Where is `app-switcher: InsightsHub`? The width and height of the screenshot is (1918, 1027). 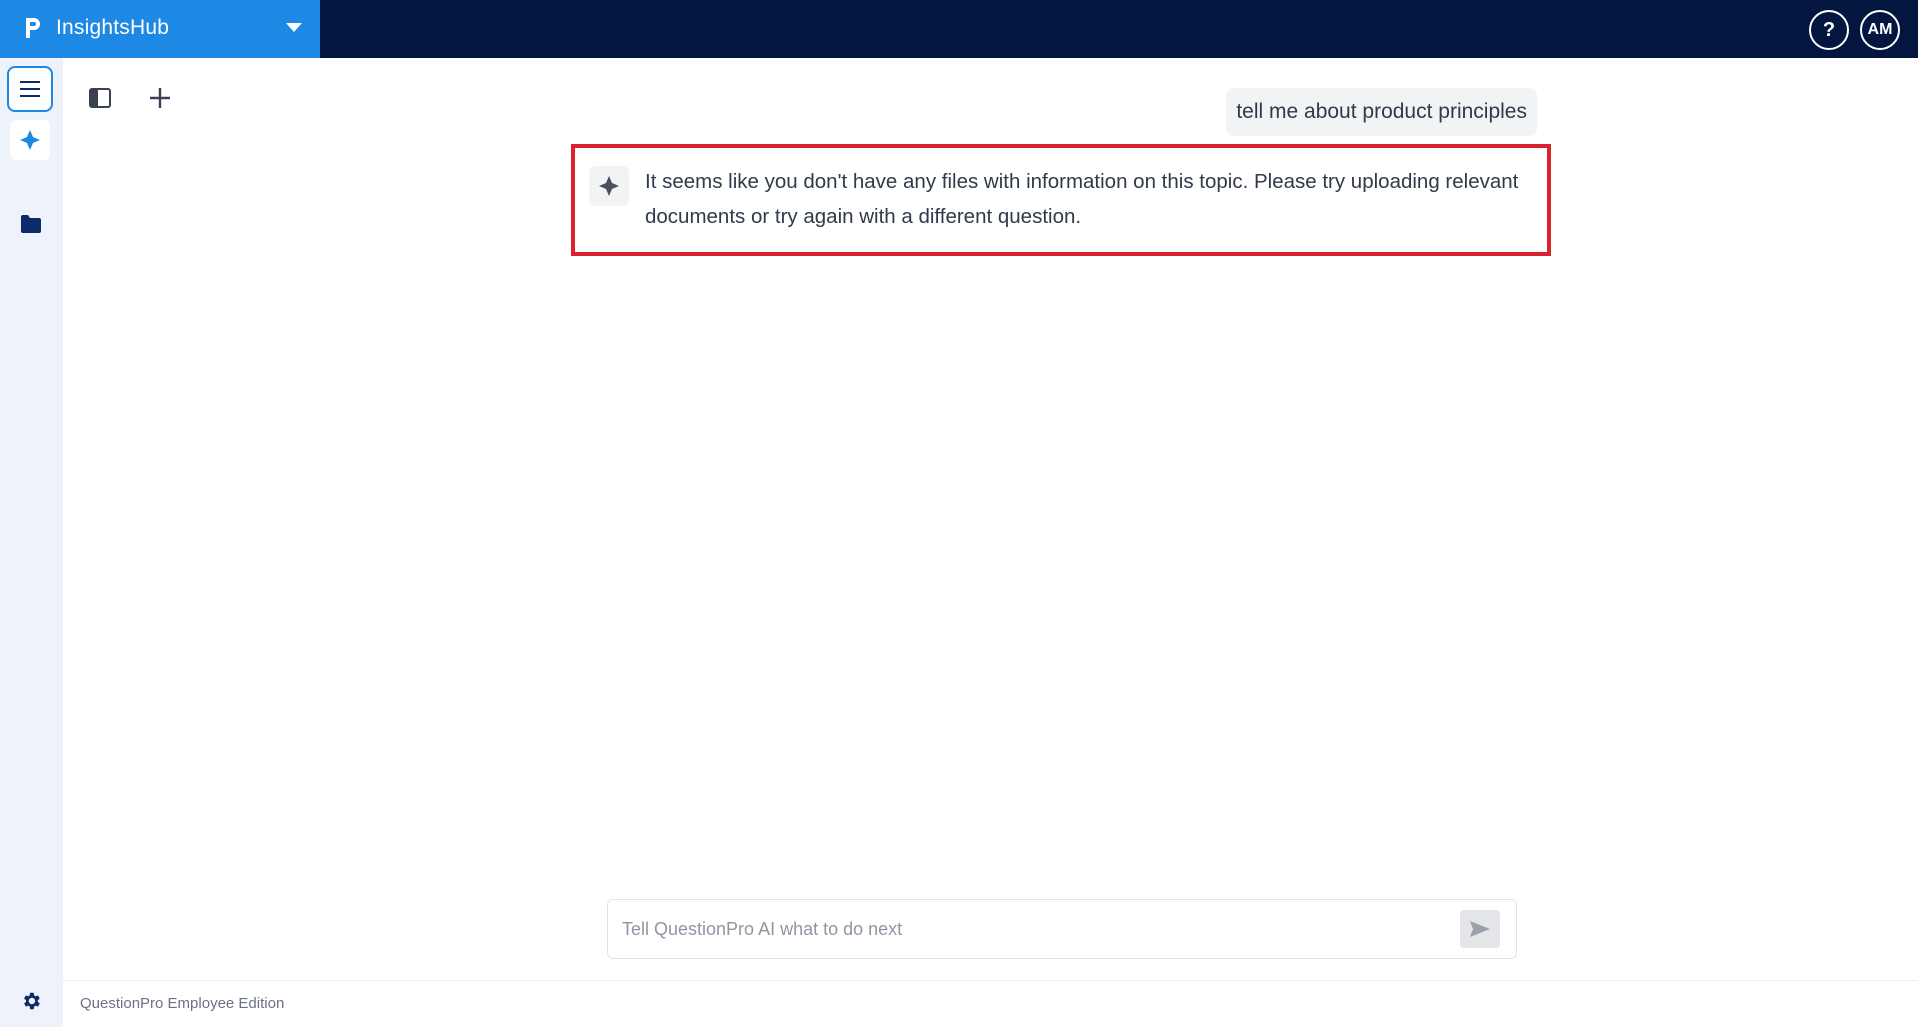
app-switcher: InsightsHub is located at coordinates (160, 29).